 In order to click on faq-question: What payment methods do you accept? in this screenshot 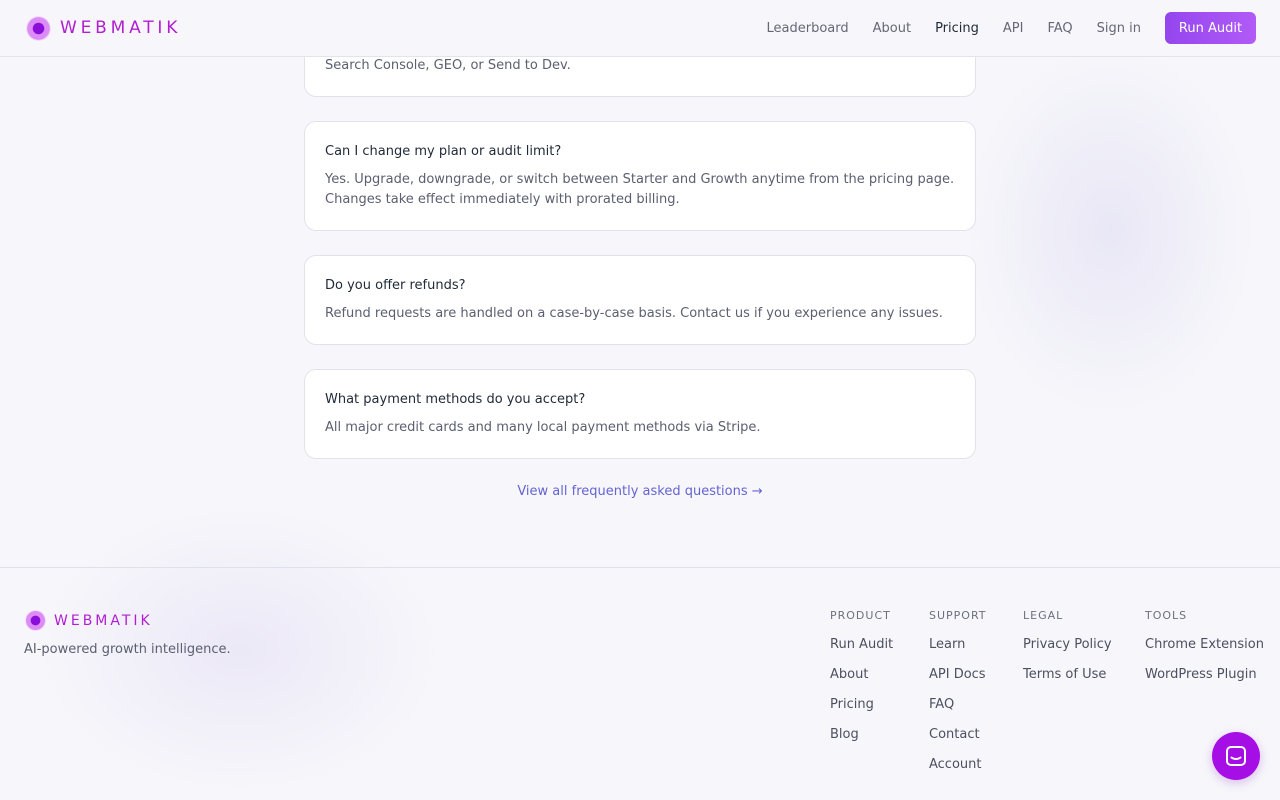, I will do `click(455, 399)`.